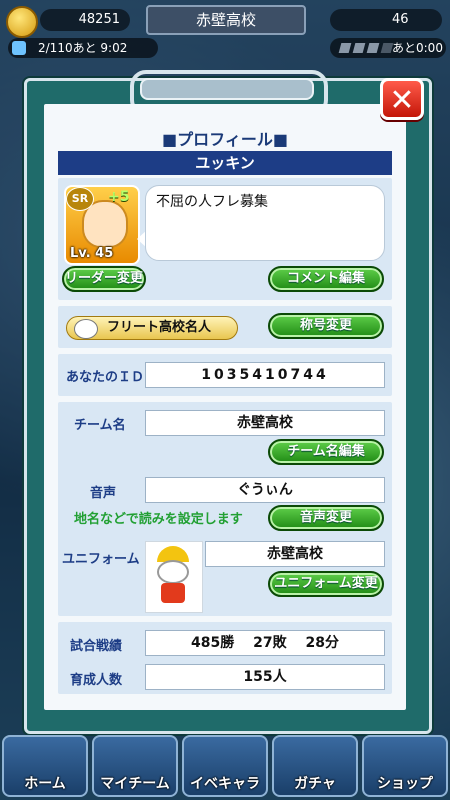 The width and height of the screenshot is (450, 800). I want to click on nav-home-label: ホーム, so click(45, 784).